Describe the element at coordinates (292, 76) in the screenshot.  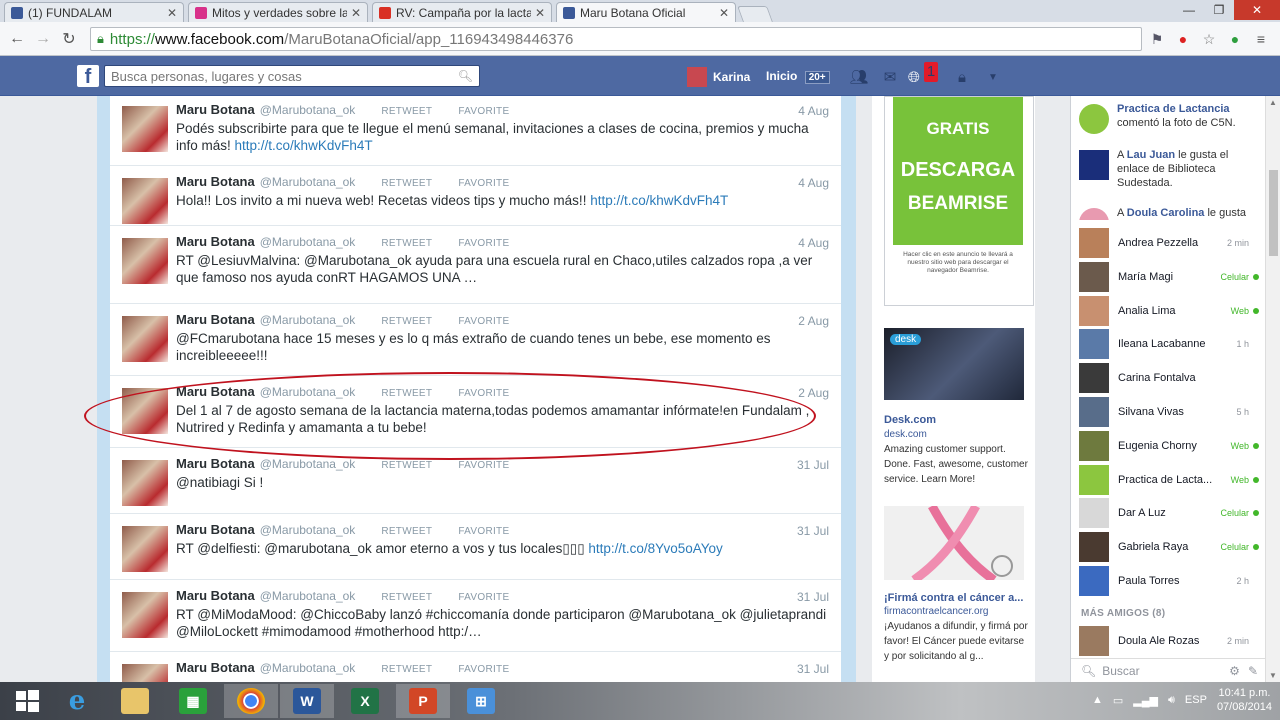
I see `facebook-search-input: Busca personas, lugares y cosas 🔍︎` at that location.